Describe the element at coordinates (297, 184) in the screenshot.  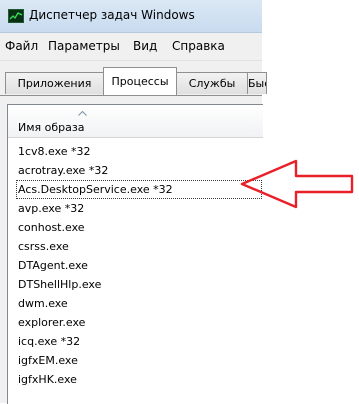
I see `annotation-arrow-icon` at that location.